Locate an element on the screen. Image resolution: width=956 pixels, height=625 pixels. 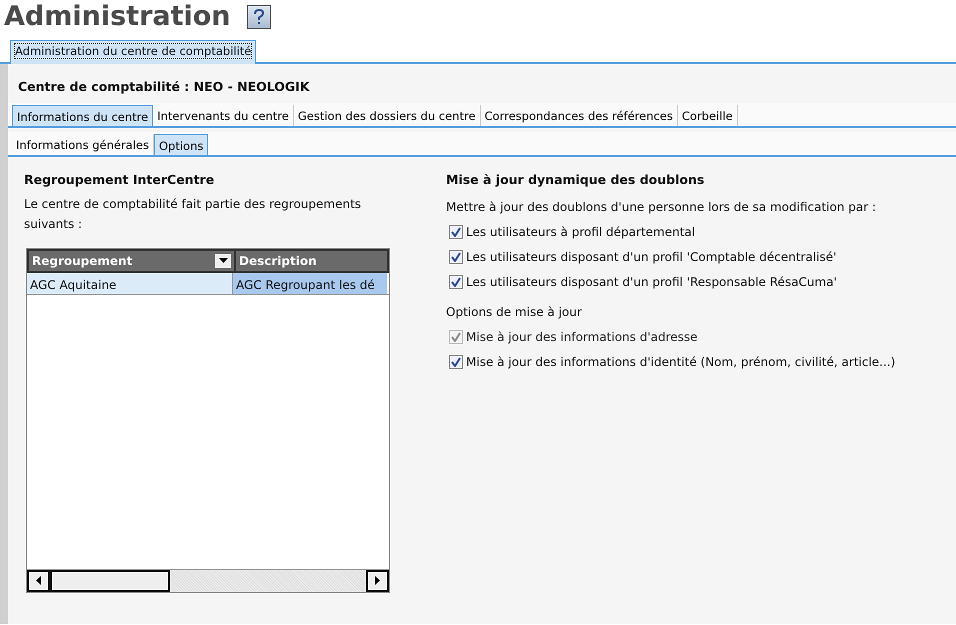
instruction-text: Mettre à jour des doublons d'une personne lors de sa modification par : is located at coordinates (662, 207).